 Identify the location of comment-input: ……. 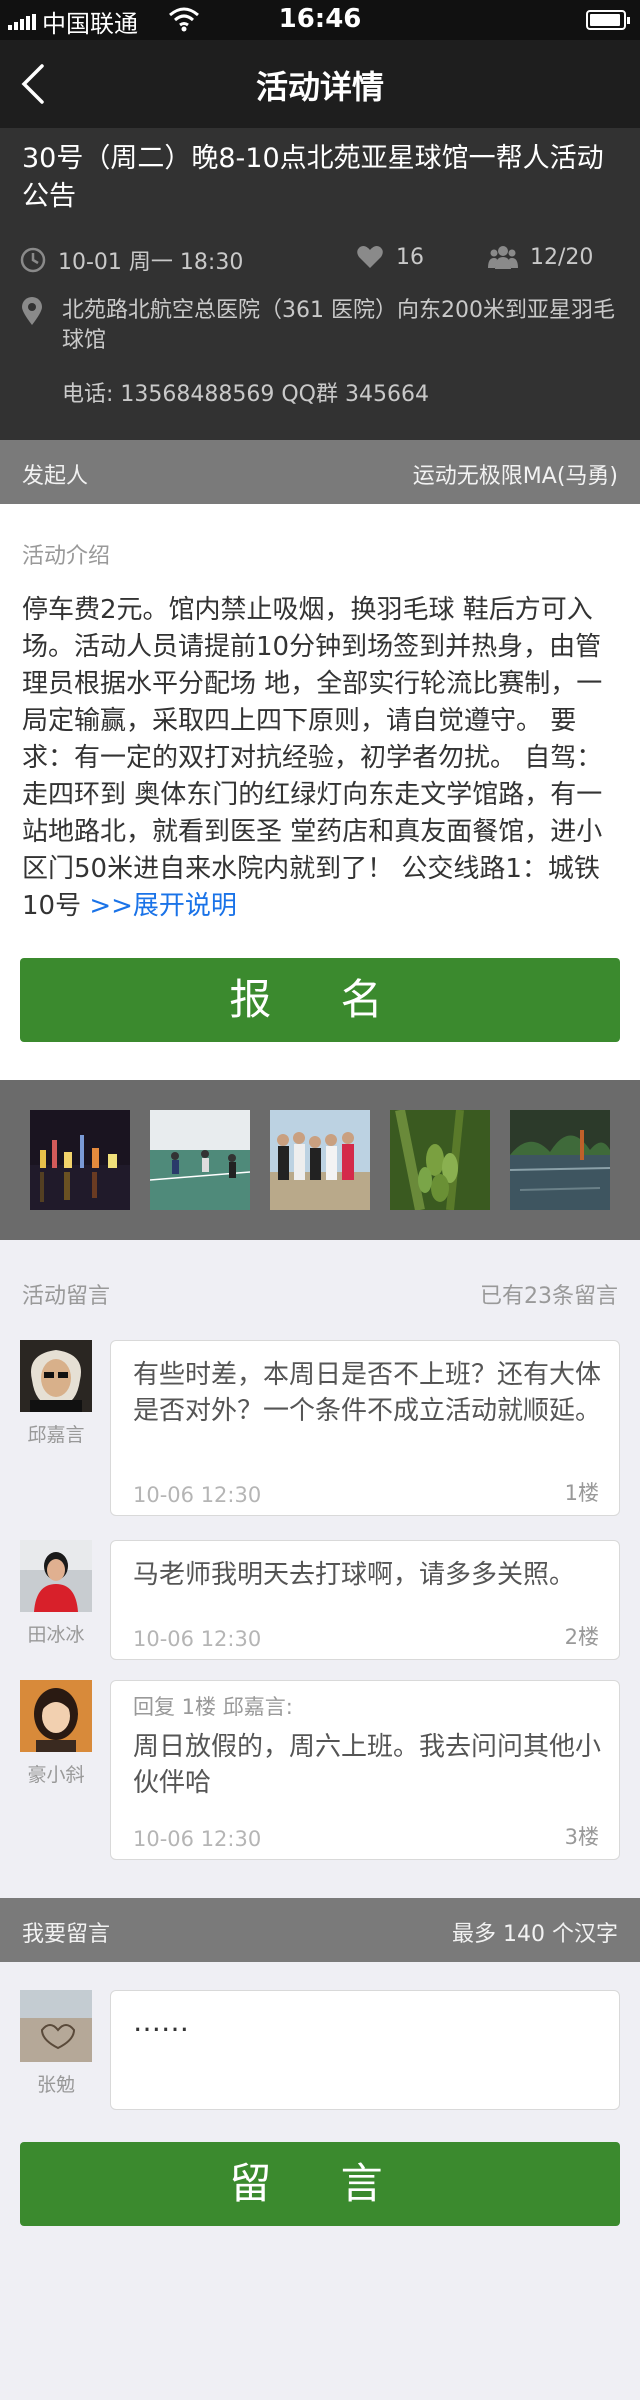
(365, 2050).